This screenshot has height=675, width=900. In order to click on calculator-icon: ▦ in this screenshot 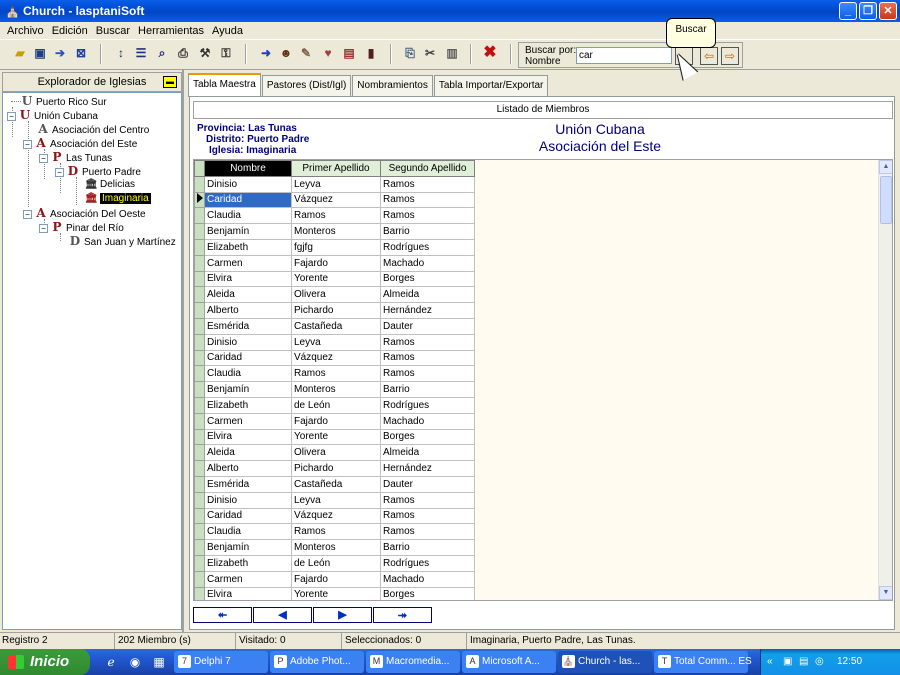, I will do `click(159, 662)`.